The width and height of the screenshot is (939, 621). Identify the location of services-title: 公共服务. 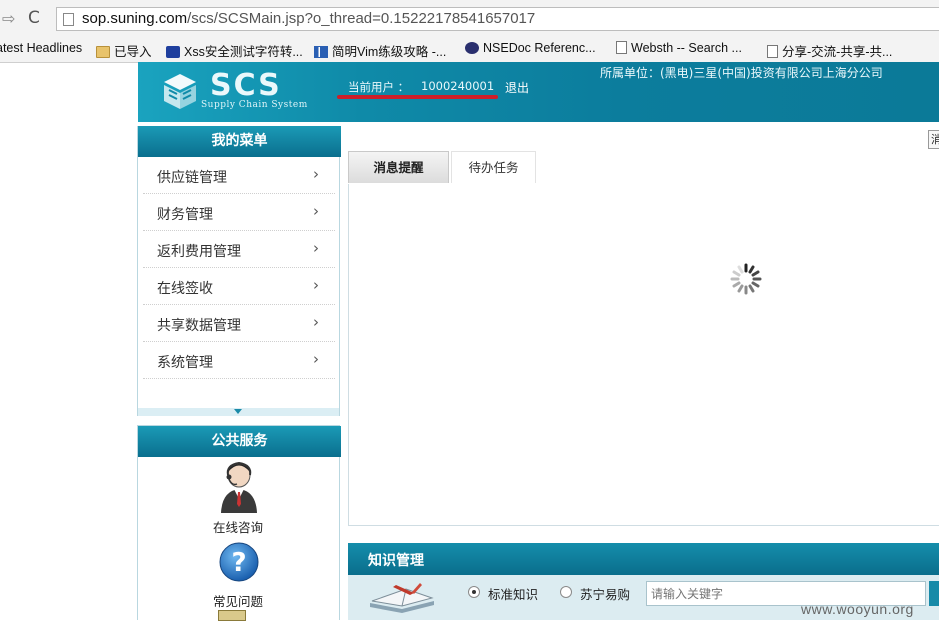
(239, 441).